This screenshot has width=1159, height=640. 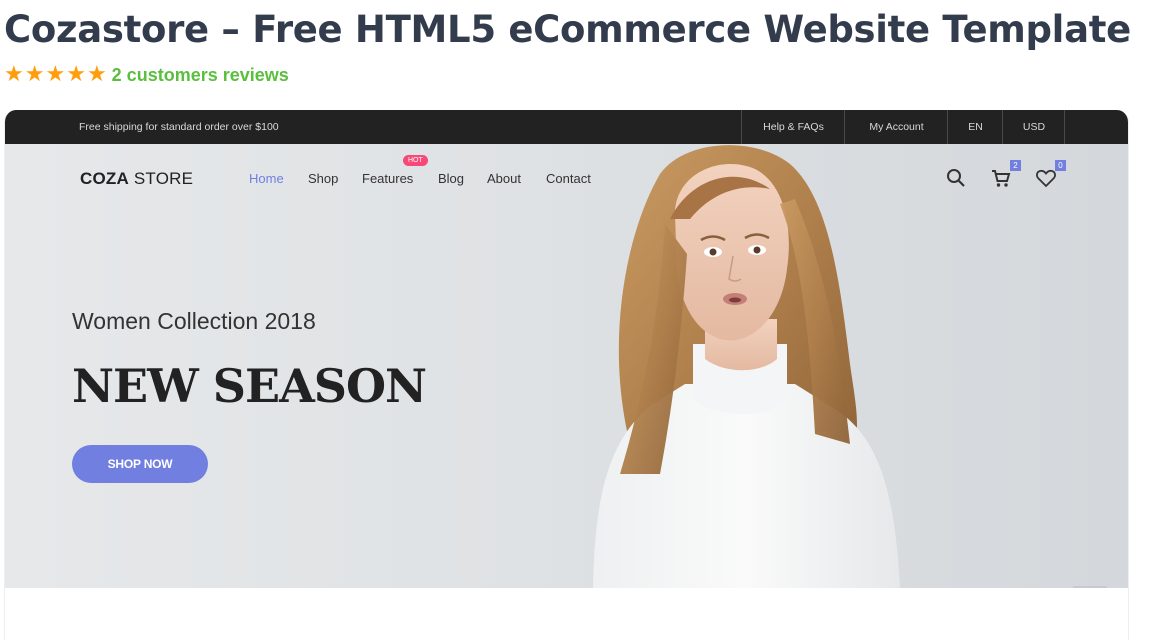 I want to click on rating-row: ★ ★ ★ ★ ★ 2 customers reviews, so click(x=146, y=75).